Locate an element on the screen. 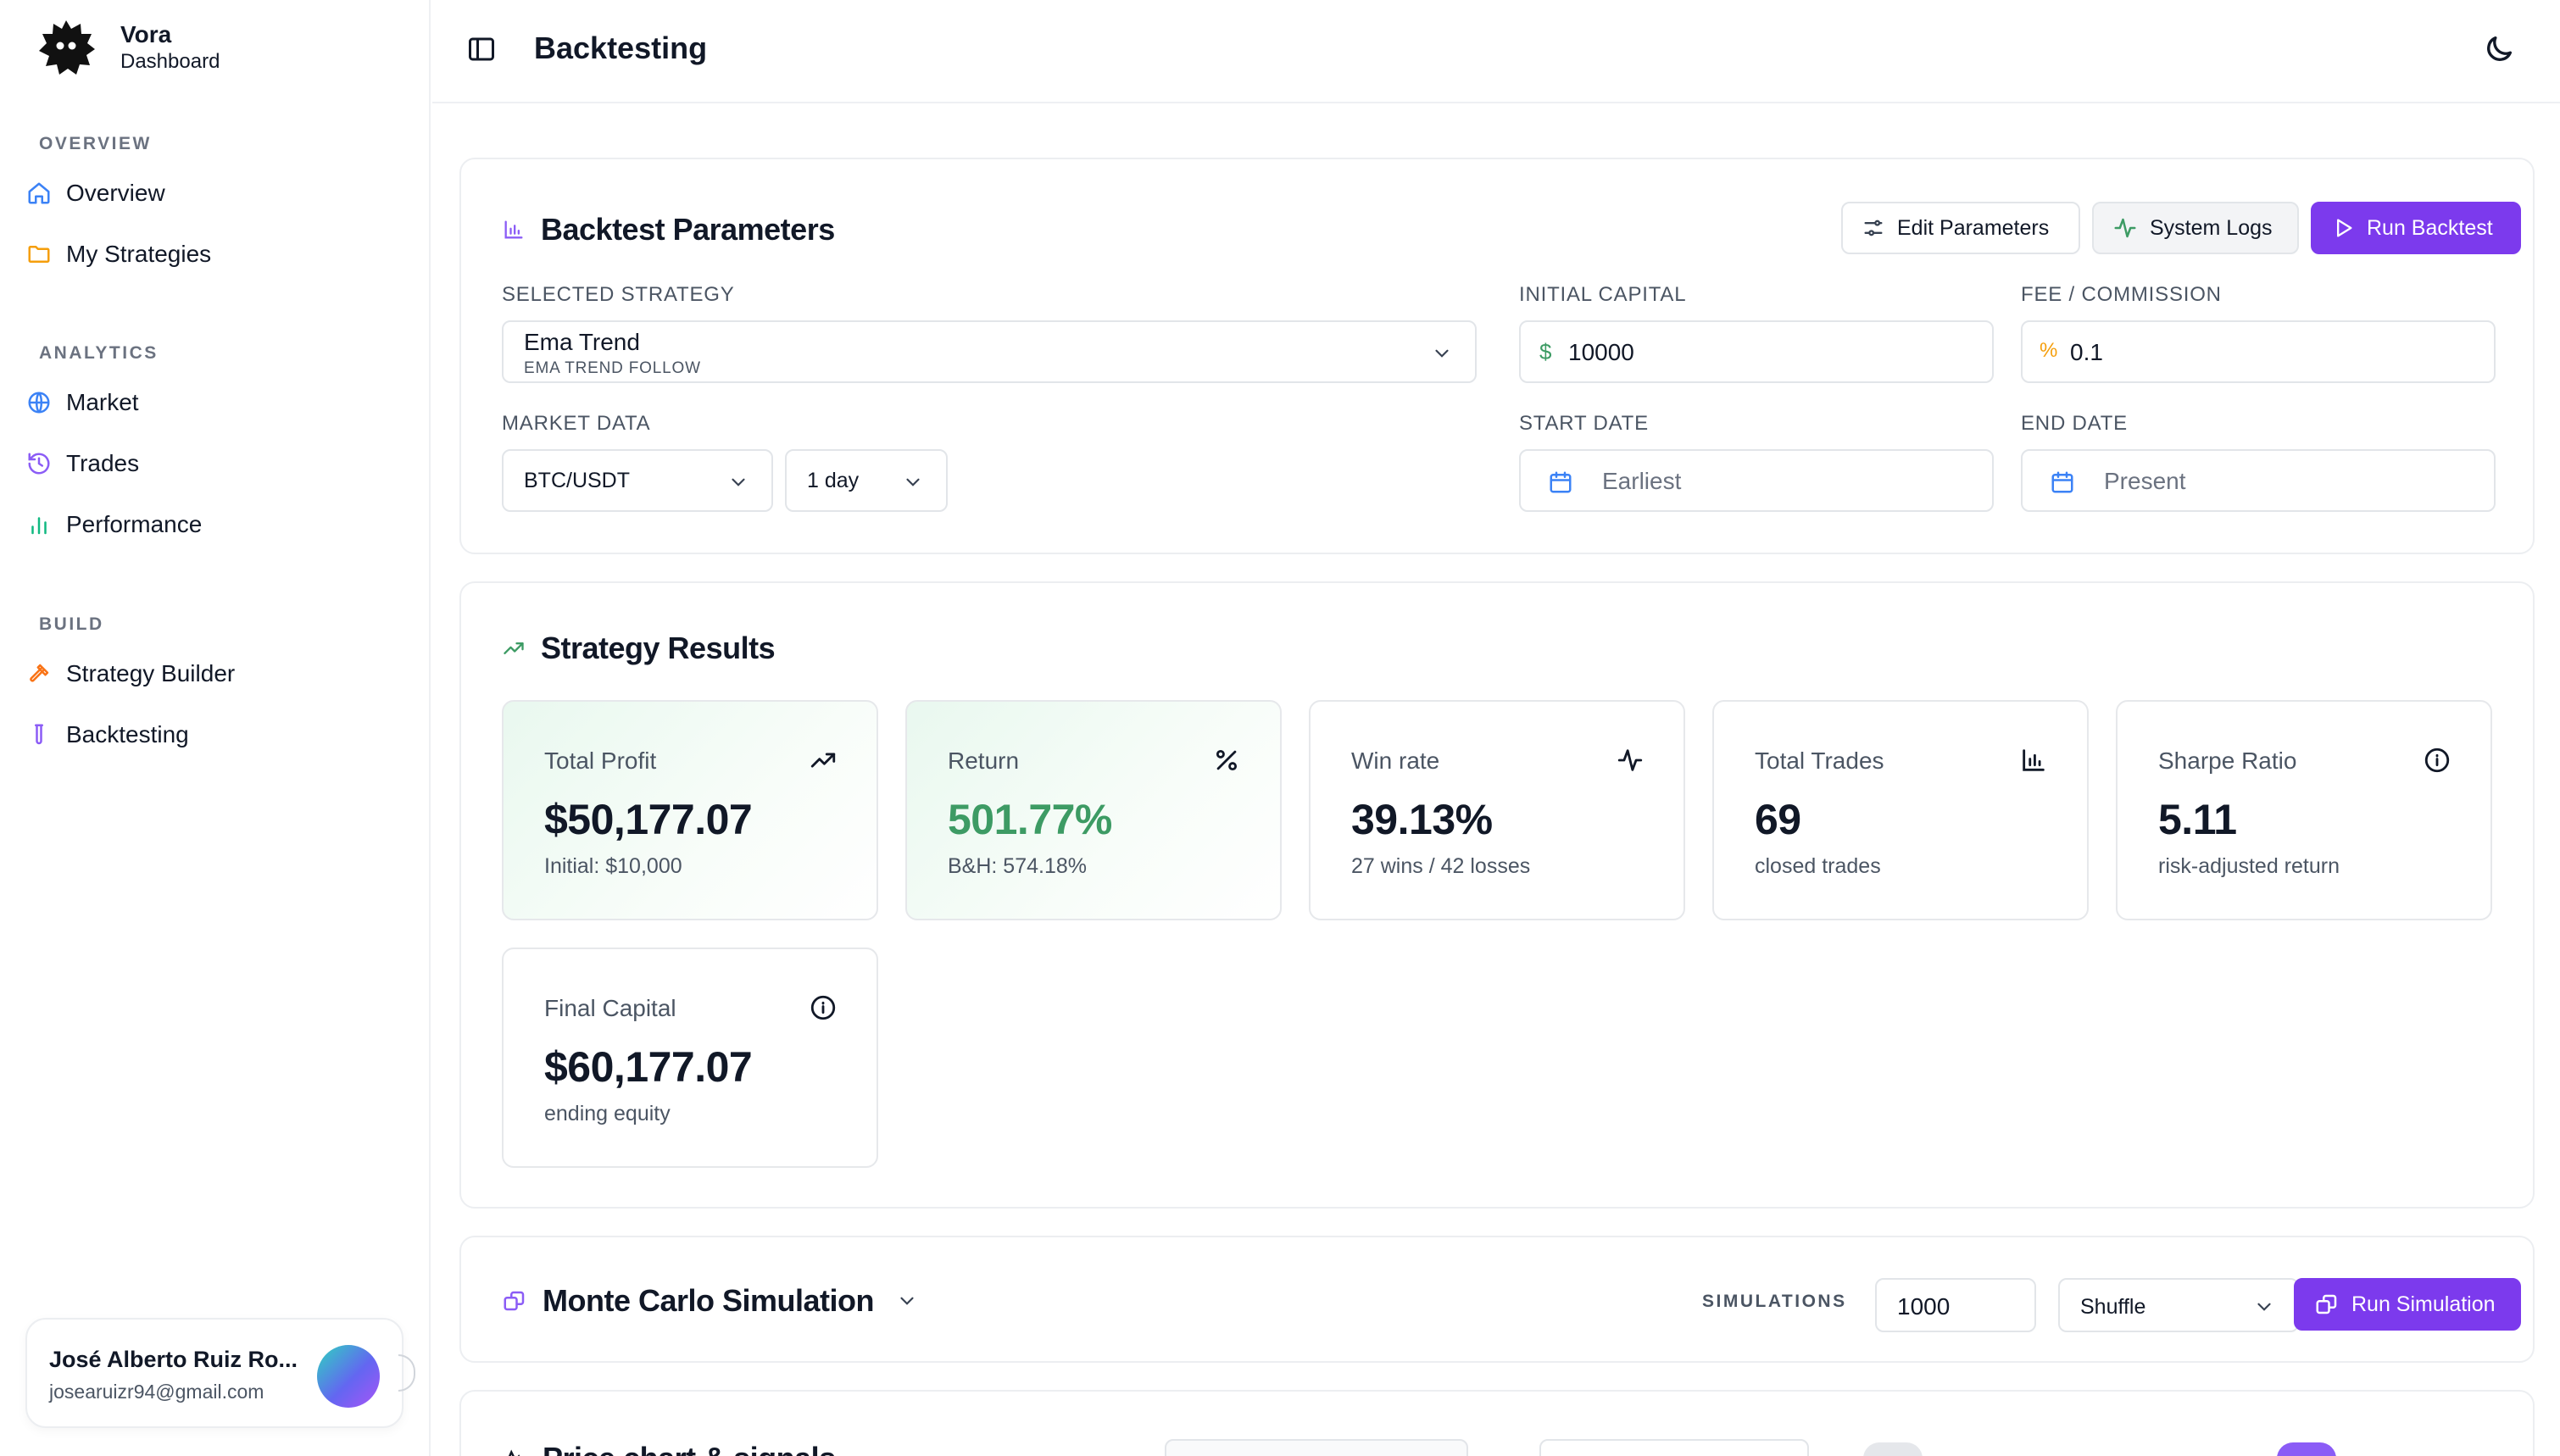 This screenshot has height=1456, width=2560. trending-up-icon is located at coordinates (823, 761).